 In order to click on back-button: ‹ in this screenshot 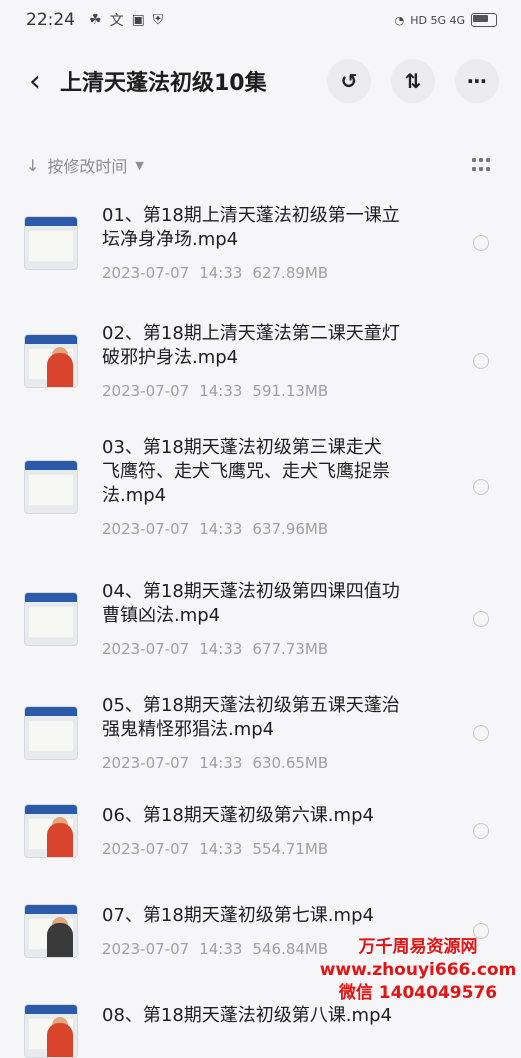, I will do `click(35, 81)`.